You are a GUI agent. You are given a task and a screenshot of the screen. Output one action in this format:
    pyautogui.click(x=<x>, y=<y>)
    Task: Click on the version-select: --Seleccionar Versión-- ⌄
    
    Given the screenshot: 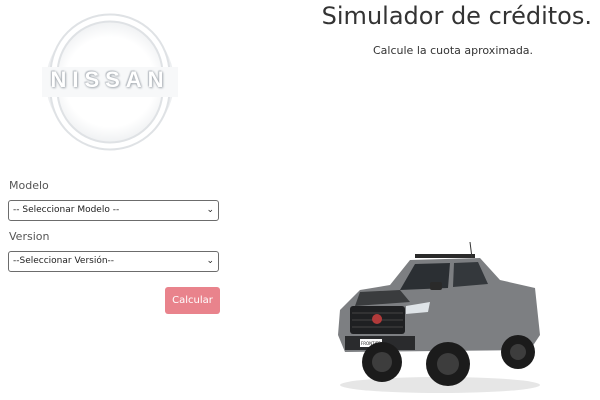 What is the action you would take?
    pyautogui.click(x=113, y=261)
    